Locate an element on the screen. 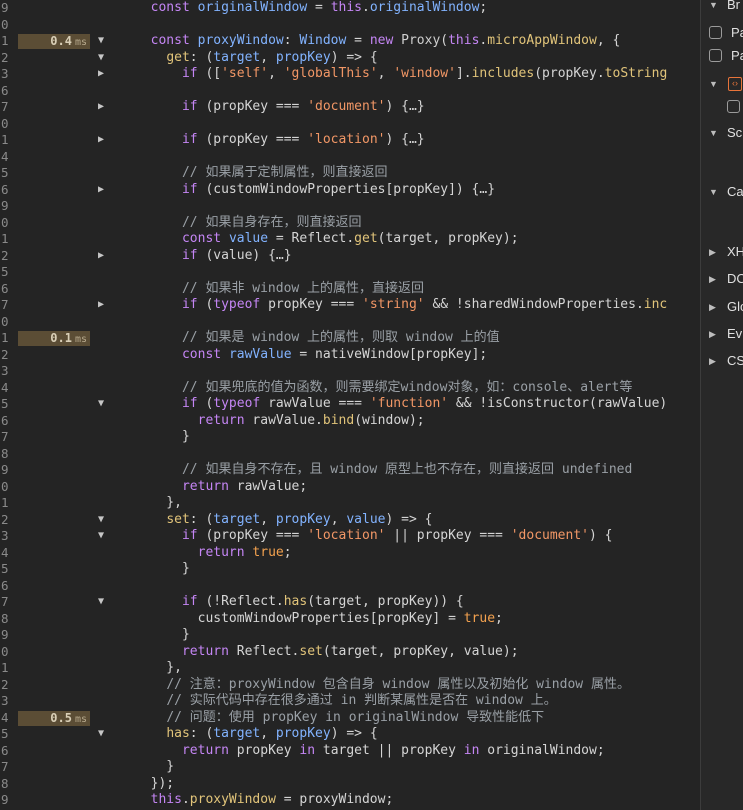 The image size is (743, 810). code-line: 2 ▼ get: (target, propKey) => { is located at coordinates (350, 58).